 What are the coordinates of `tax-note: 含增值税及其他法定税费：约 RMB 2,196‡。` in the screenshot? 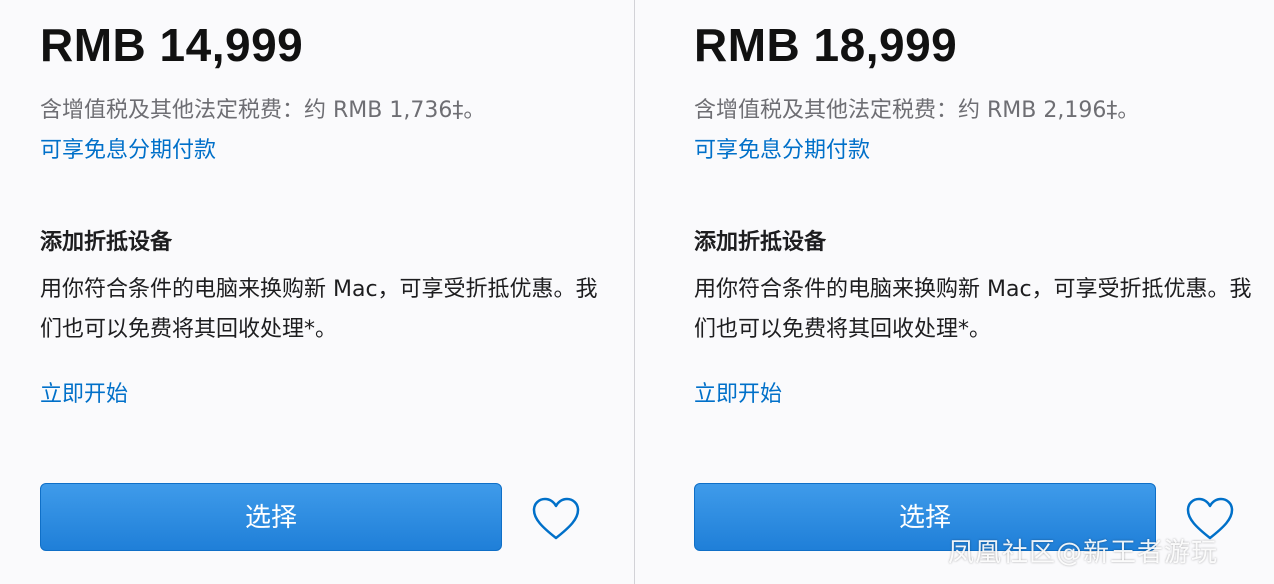 It's located at (917, 110).